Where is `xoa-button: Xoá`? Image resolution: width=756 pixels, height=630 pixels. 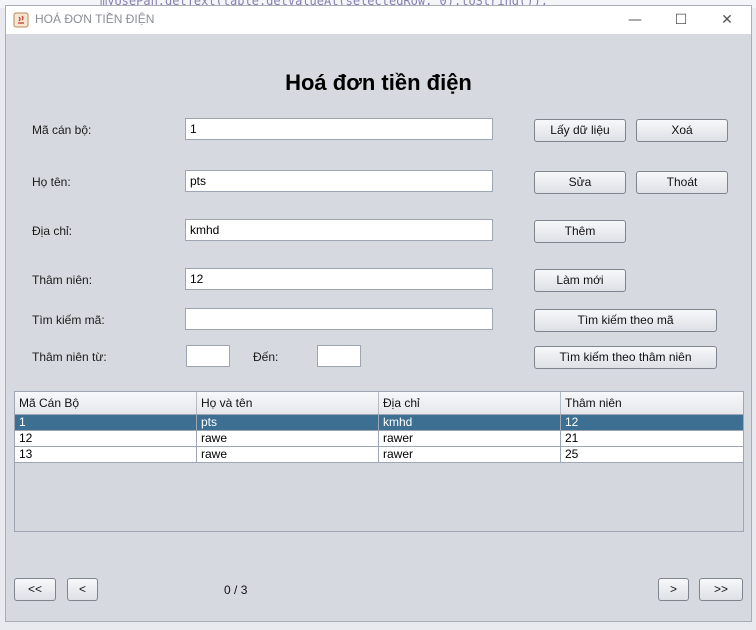
xoa-button: Xoá is located at coordinates (682, 130).